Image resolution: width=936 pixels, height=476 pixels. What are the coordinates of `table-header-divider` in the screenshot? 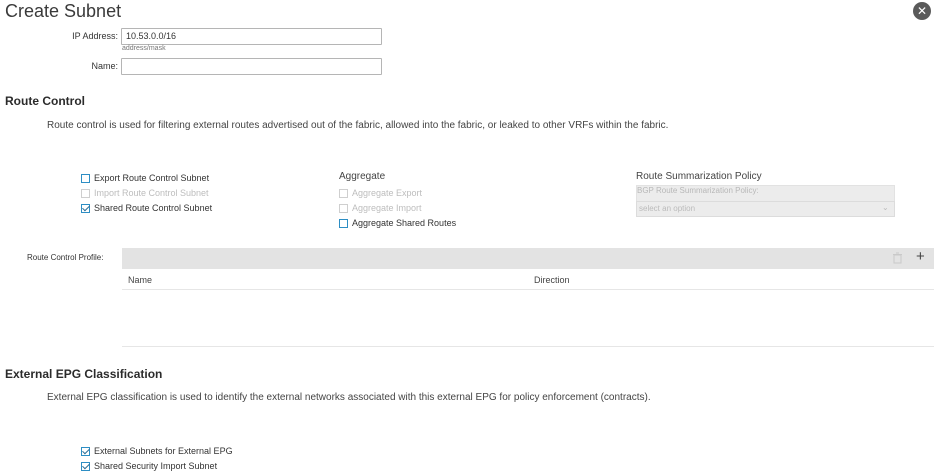 It's located at (528, 289).